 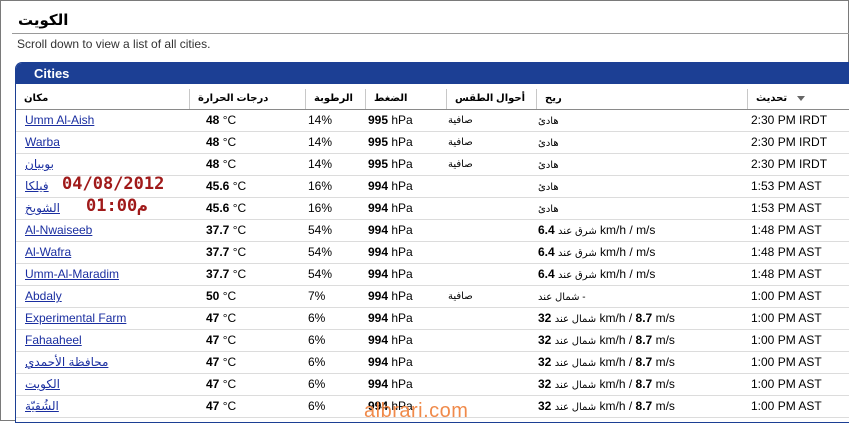 What do you see at coordinates (545, 340) in the screenshot?
I see `wind-speed: 32` at bounding box center [545, 340].